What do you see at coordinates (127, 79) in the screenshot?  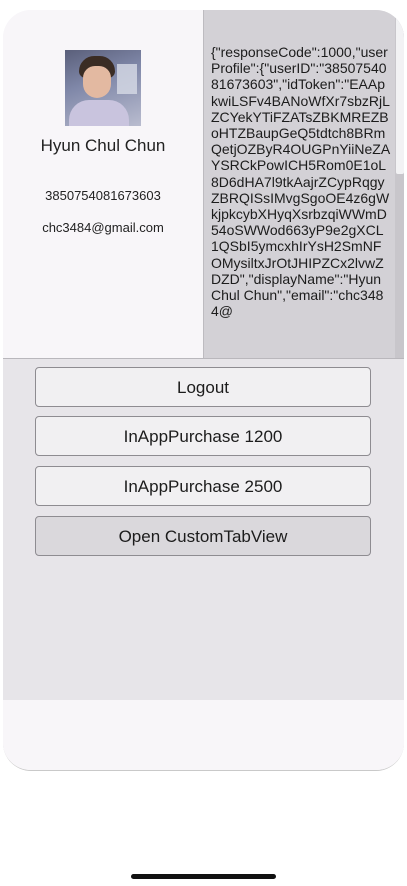 I see `avatar-background` at bounding box center [127, 79].